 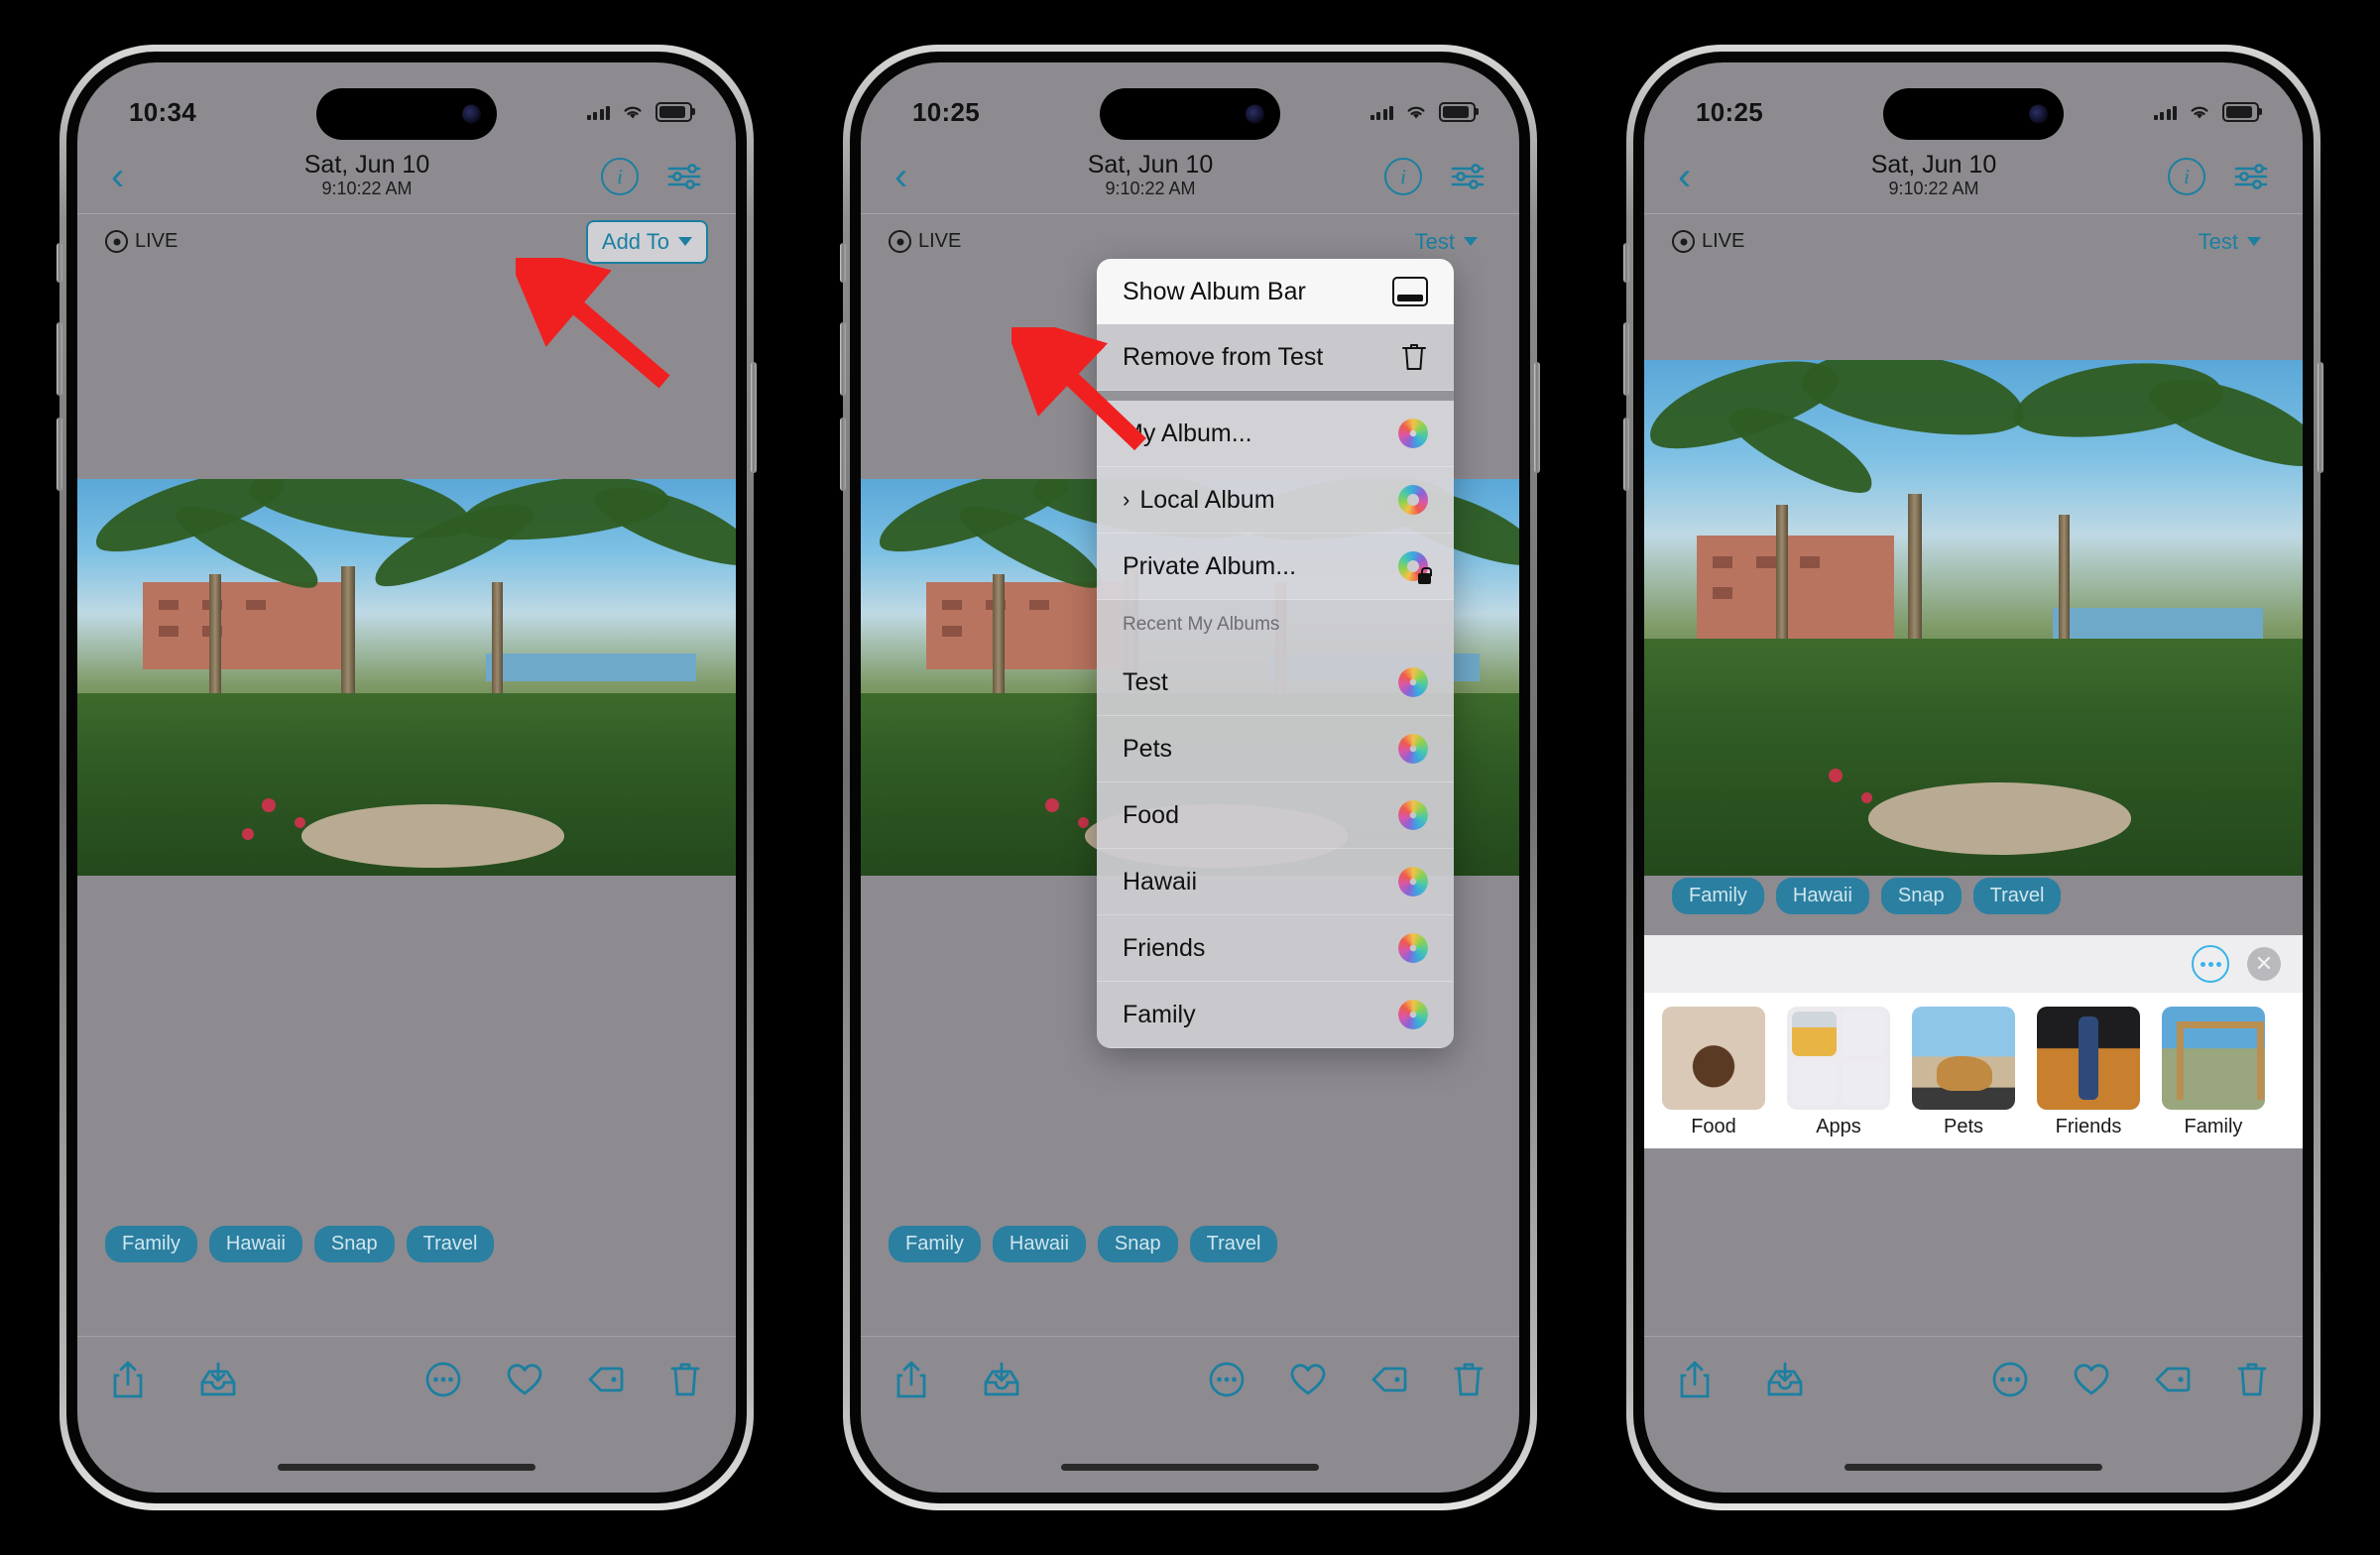 I want to click on cellular-signal-icon, so click(x=1381, y=112).